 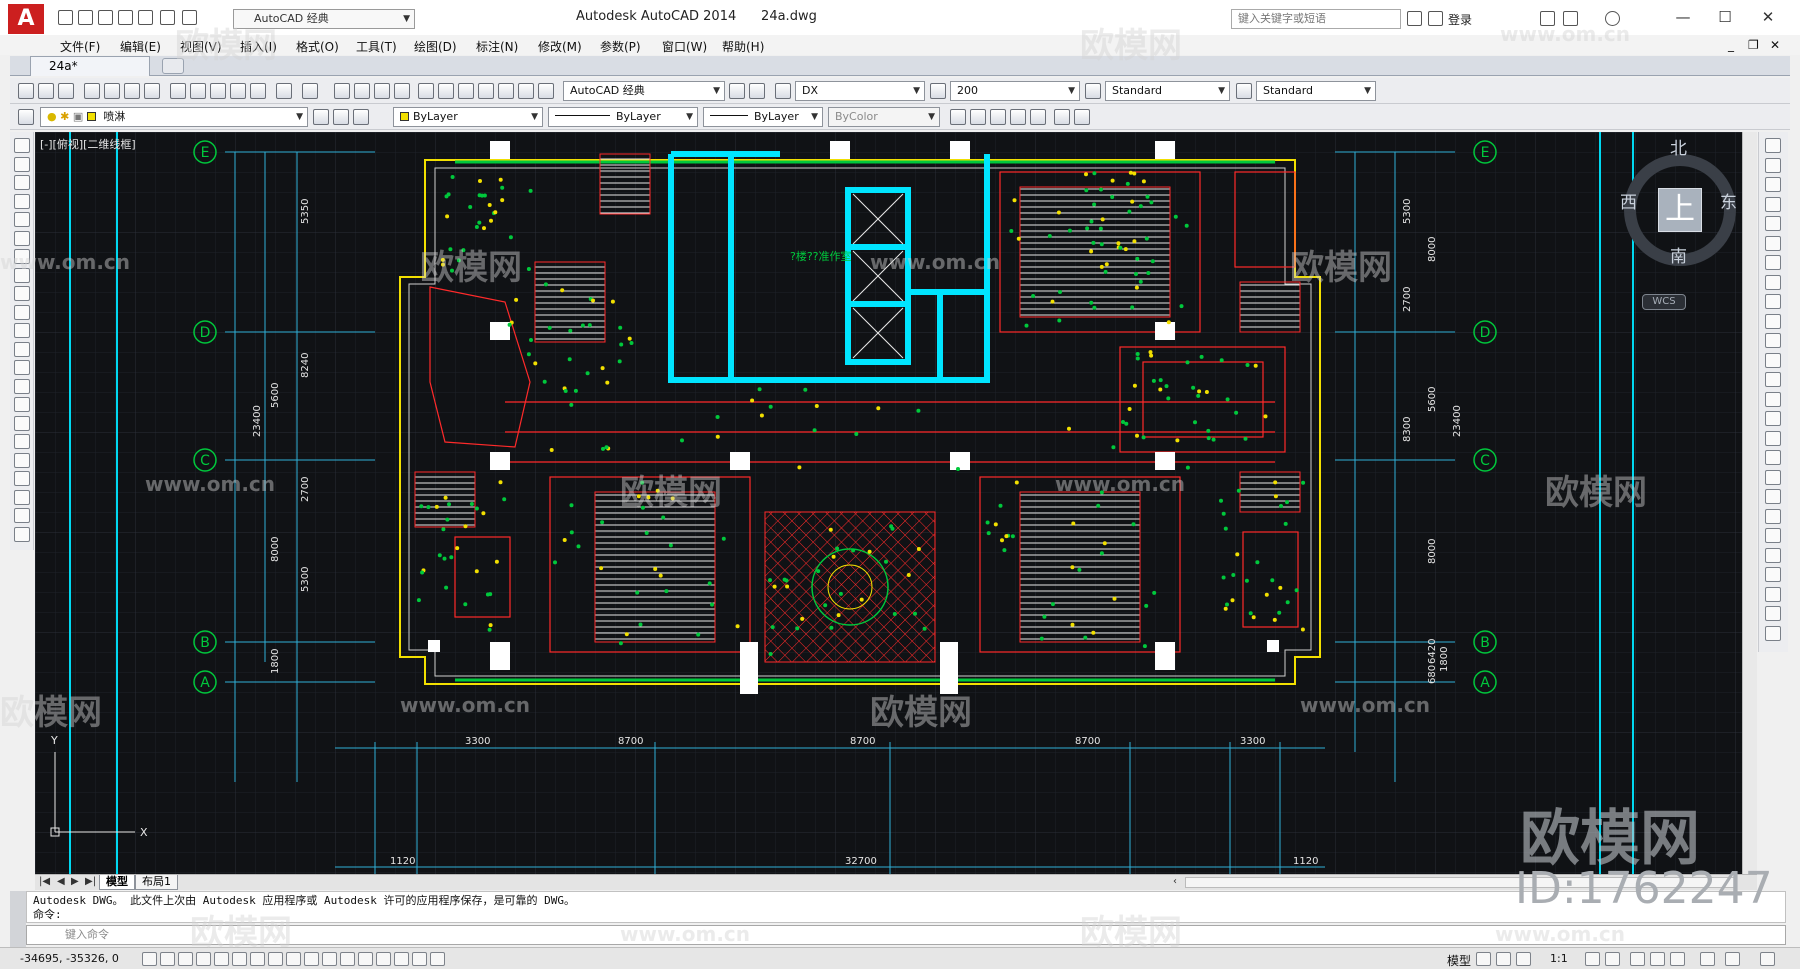 What do you see at coordinates (978, 117) in the screenshot?
I see `hidden-icon` at bounding box center [978, 117].